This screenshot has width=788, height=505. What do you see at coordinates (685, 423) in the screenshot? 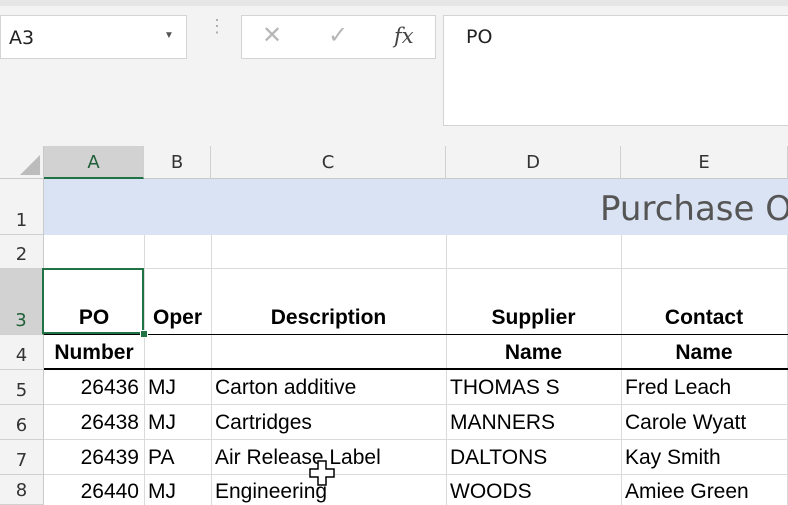
I see `cell-contact: Carole Wyatt` at bounding box center [685, 423].